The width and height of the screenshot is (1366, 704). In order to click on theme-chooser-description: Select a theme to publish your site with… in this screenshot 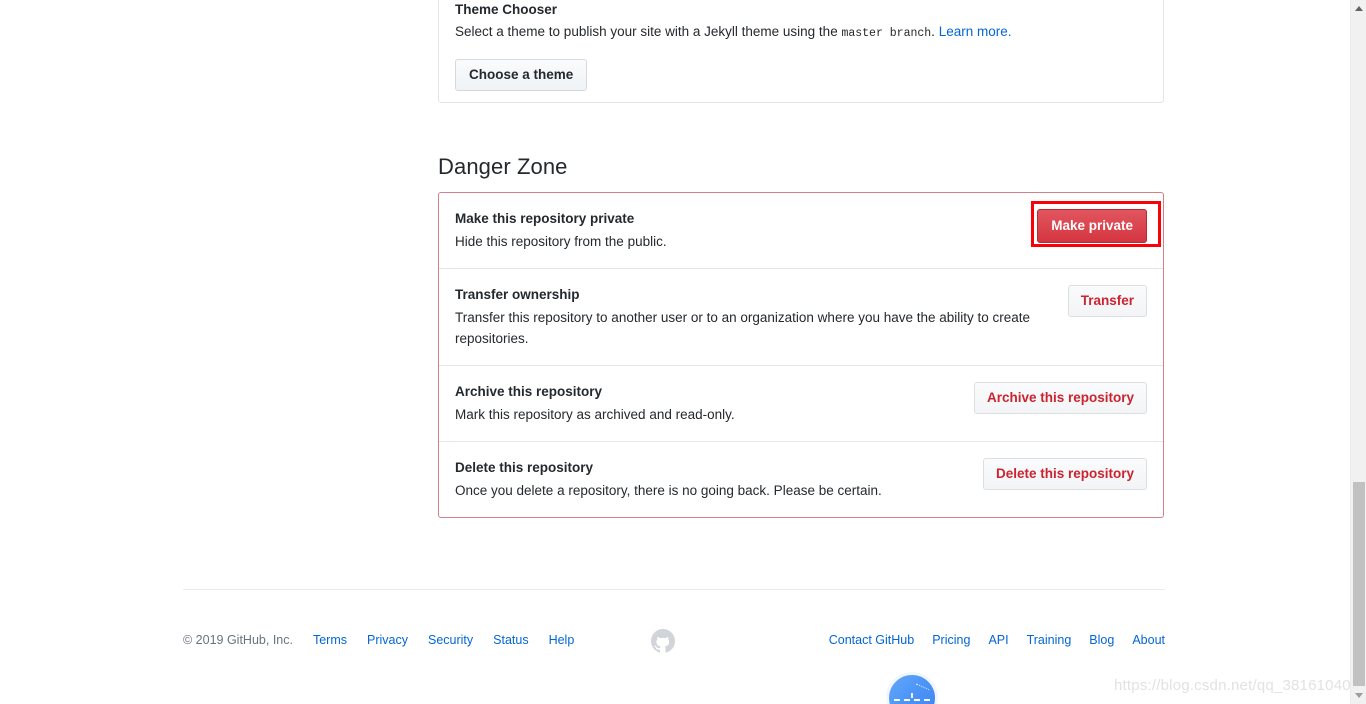, I will do `click(801, 32)`.